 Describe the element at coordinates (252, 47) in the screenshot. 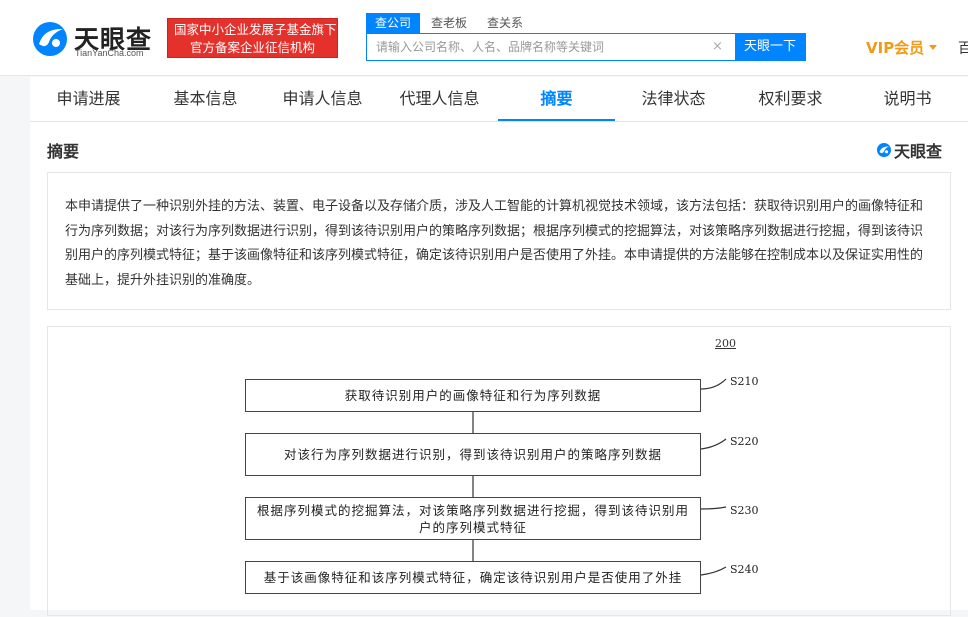

I see `fund-badge-line2: 官方备案企业征信机构` at that location.